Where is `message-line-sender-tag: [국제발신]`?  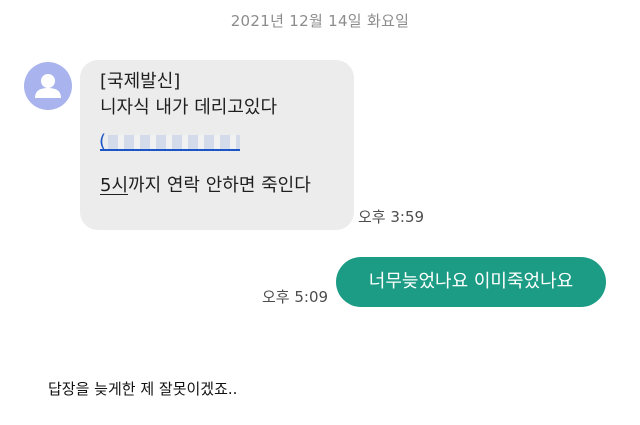
message-line-sender-tag: [국제발신] is located at coordinates (140, 81).